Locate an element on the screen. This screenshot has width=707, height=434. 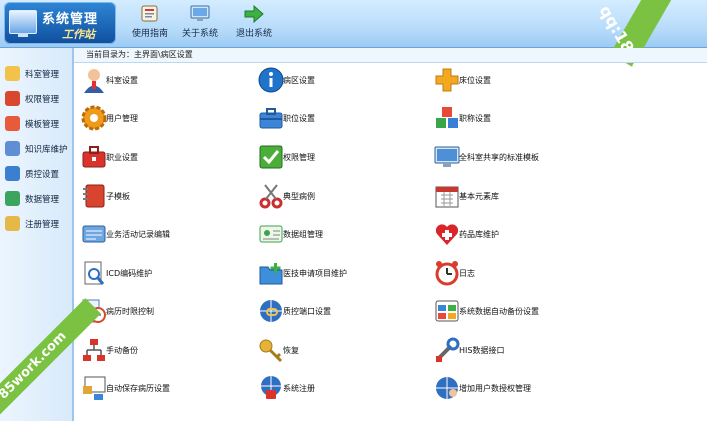
settings-item-label: 系统注册 is located at coordinates (299, 388).